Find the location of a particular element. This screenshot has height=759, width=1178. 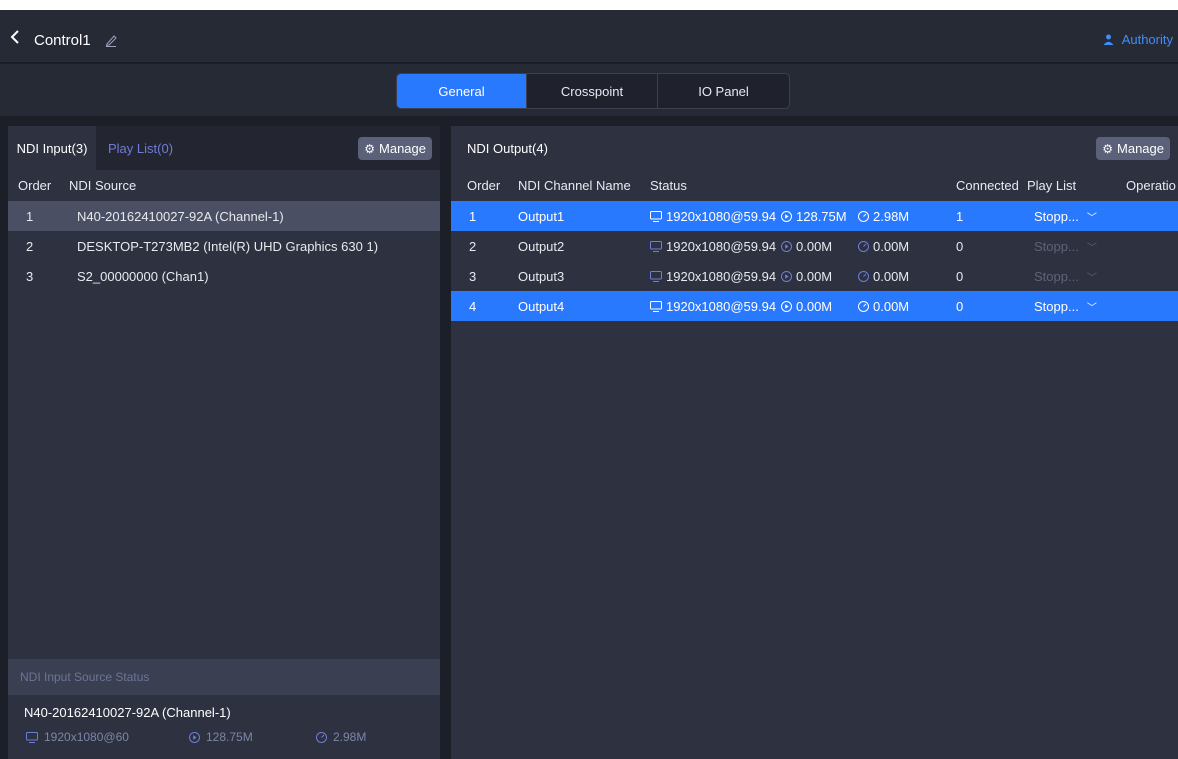

row-source: S2_00000000 (Chan1) is located at coordinates (143, 276).